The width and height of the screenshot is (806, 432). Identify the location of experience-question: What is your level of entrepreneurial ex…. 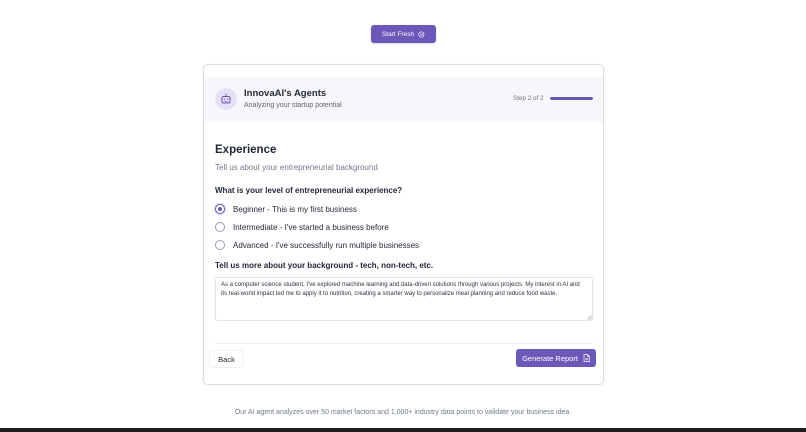
(309, 190).